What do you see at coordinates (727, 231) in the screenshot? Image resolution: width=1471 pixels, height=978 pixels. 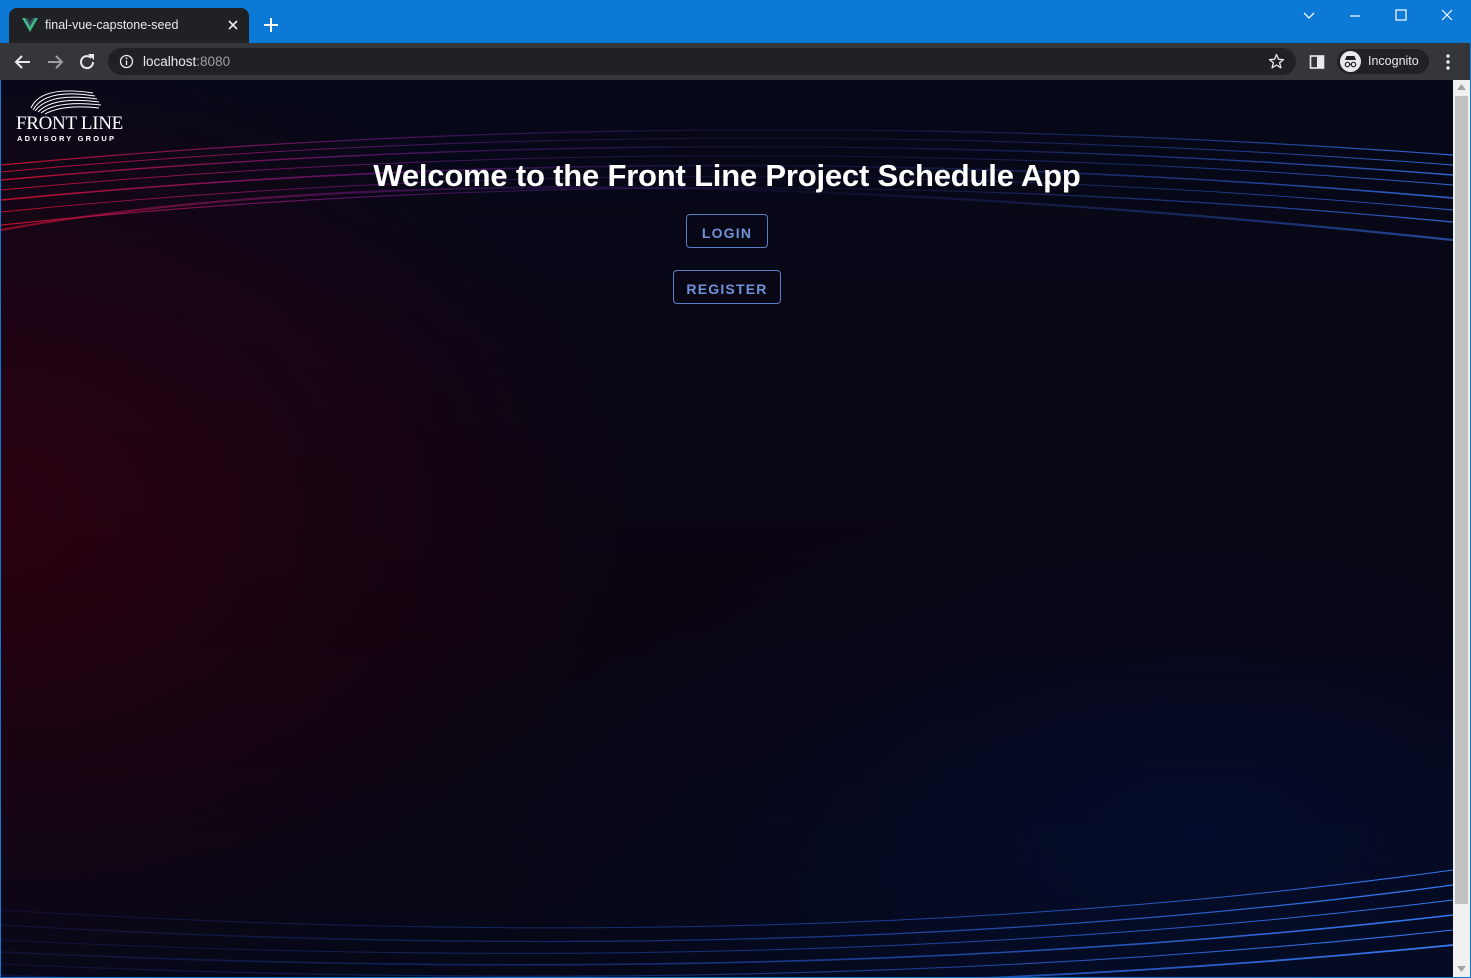 I see `login-button: LOGIN` at bounding box center [727, 231].